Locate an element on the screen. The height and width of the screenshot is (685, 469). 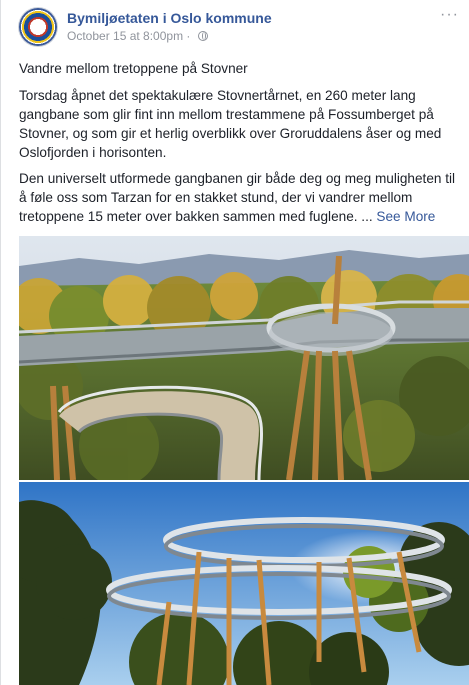
page-name-link: Bymiljøetaten i Oslo kommune is located at coordinates (169, 18).